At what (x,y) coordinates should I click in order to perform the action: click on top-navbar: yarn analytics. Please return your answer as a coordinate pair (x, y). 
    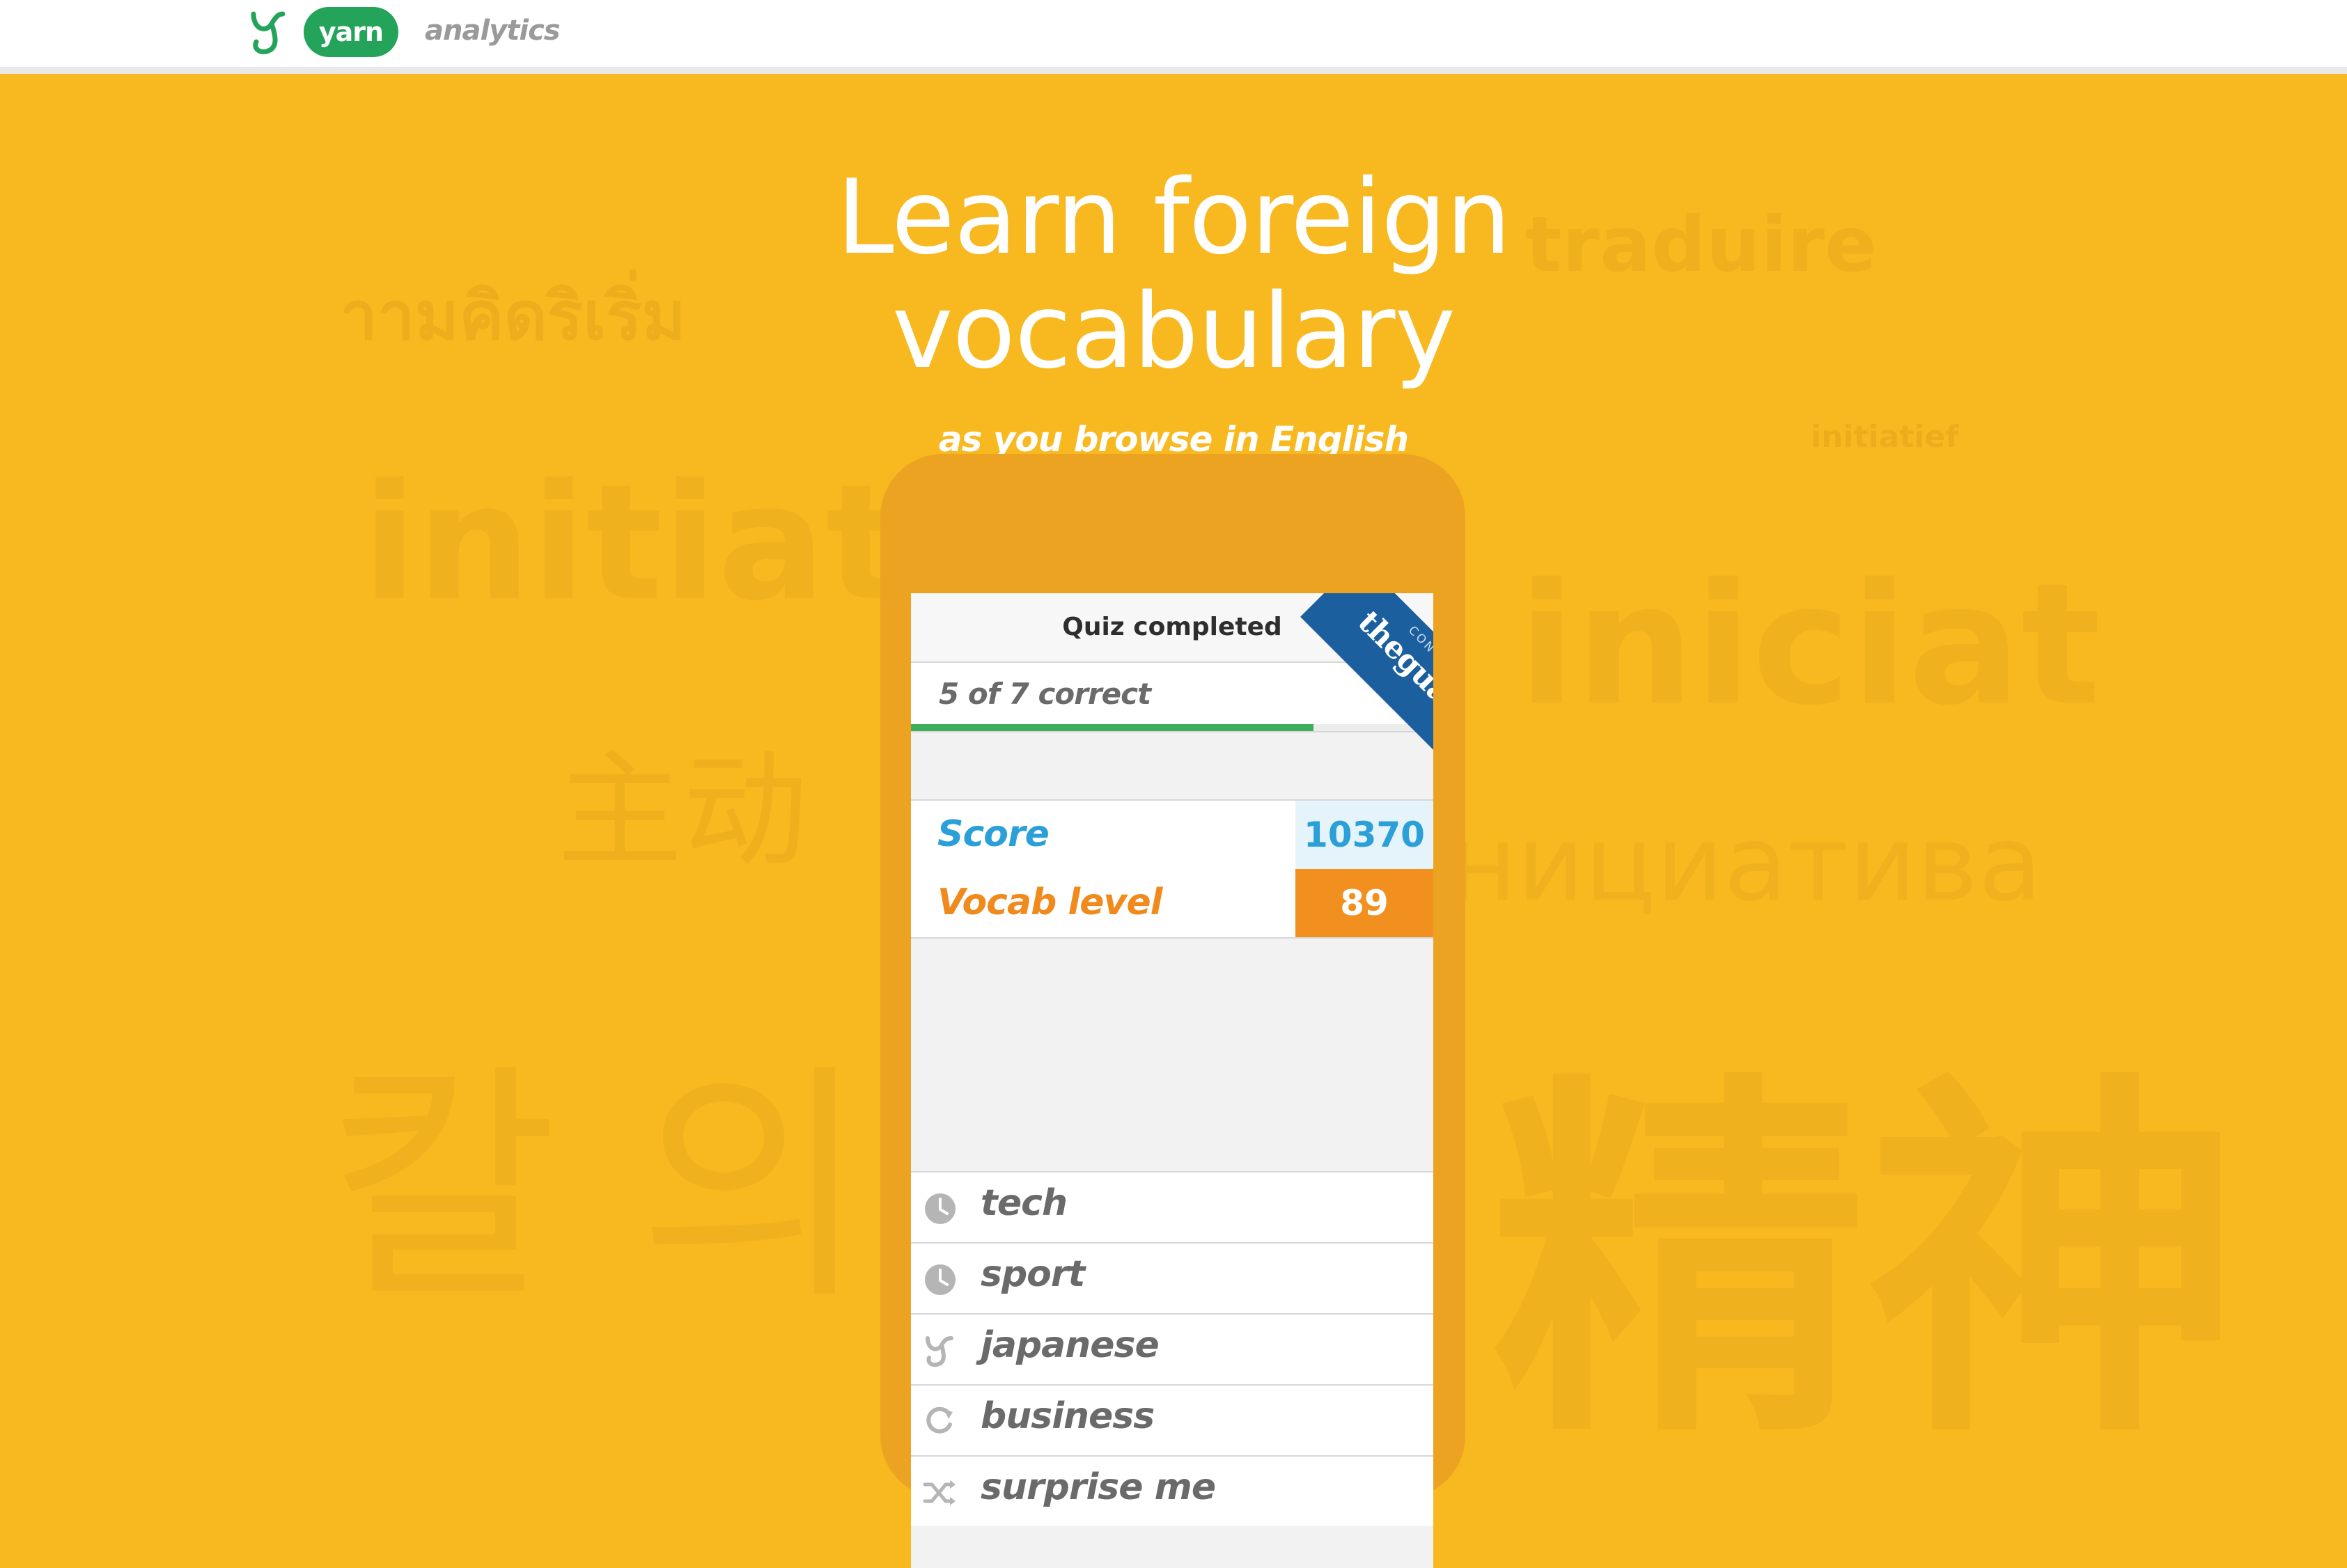
    Looking at the image, I should click on (1173, 37).